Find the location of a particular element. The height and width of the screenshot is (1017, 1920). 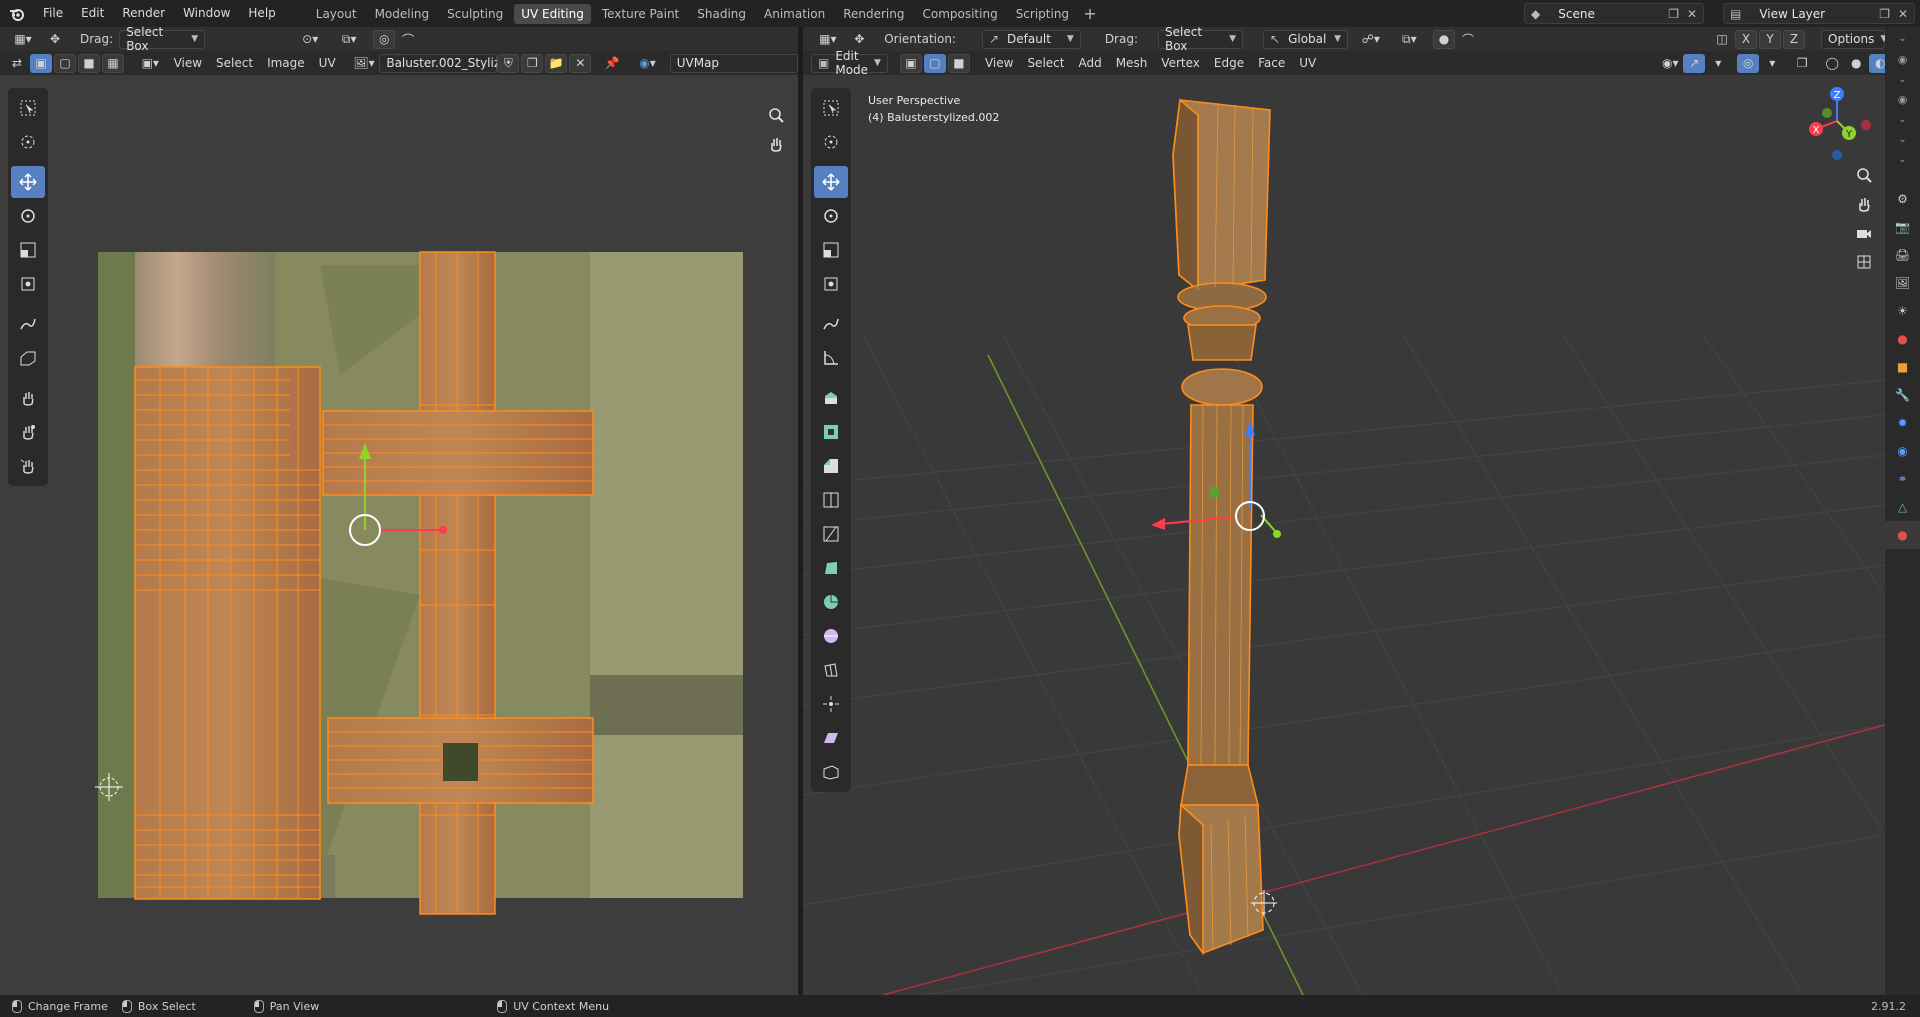

transform-space-dropdown: ↖ Global ▼ is located at coordinates (1306, 39).